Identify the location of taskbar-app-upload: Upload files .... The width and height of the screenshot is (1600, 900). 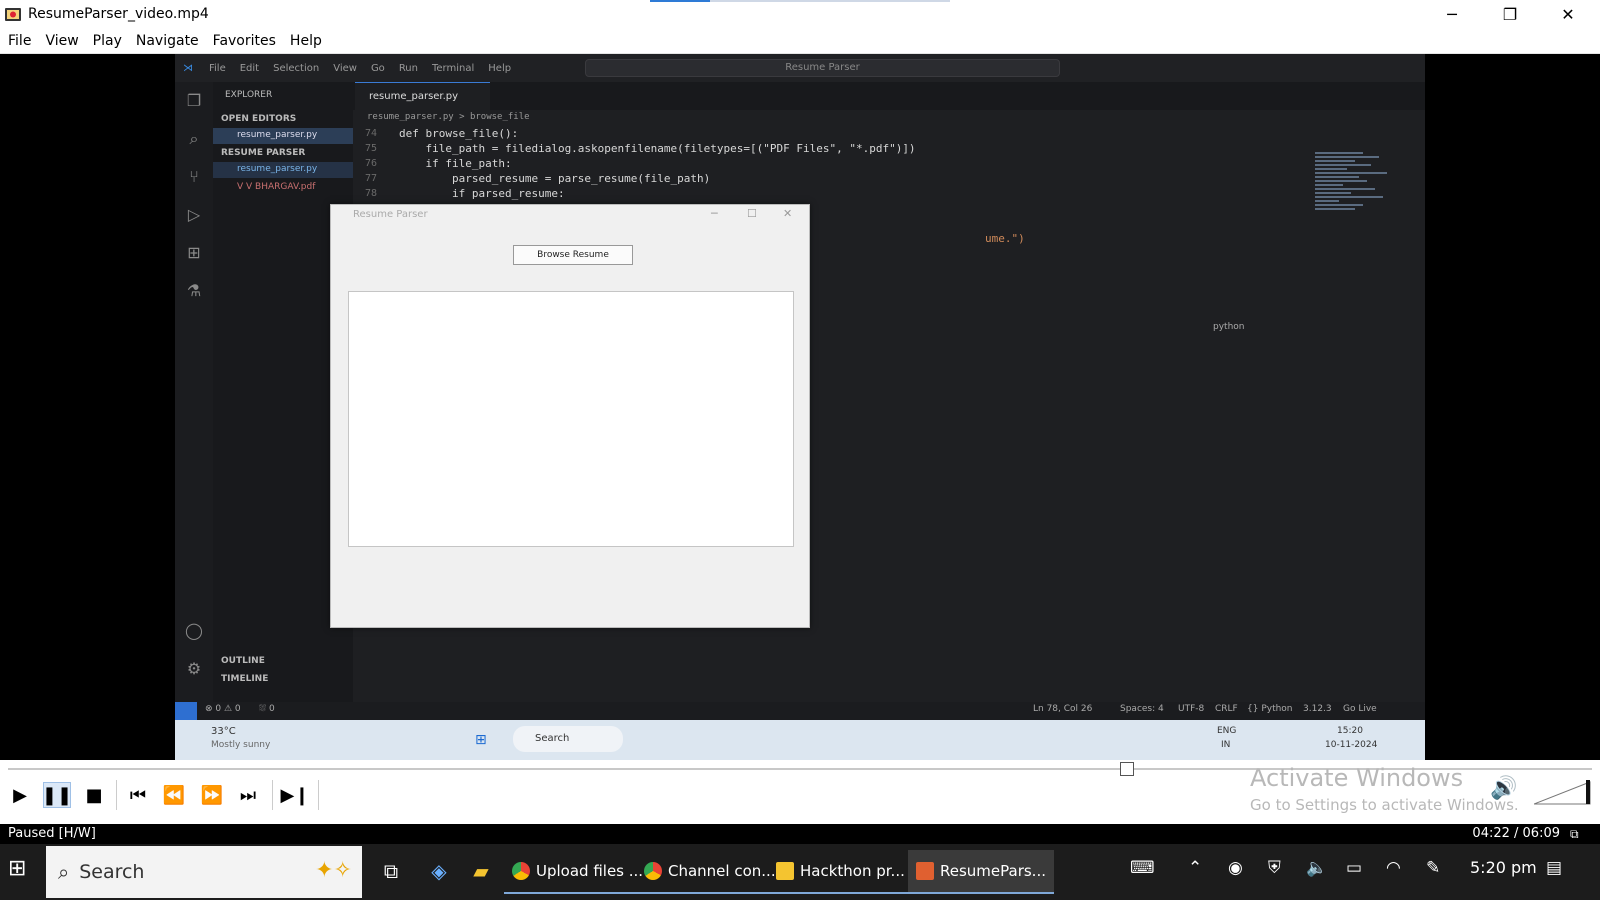
(578, 872).